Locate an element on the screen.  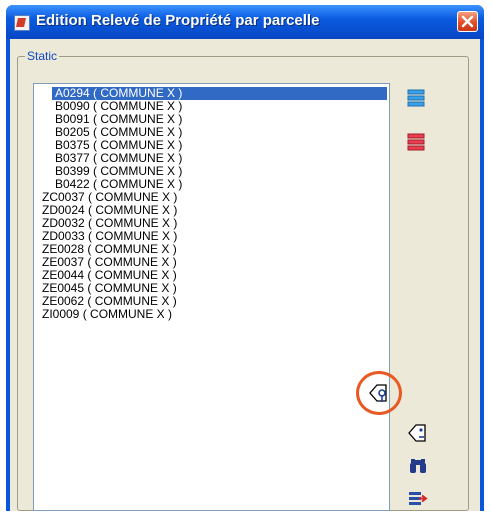
title-bar: Edition Relevé de Propriété par parcelle is located at coordinates (245, 22).